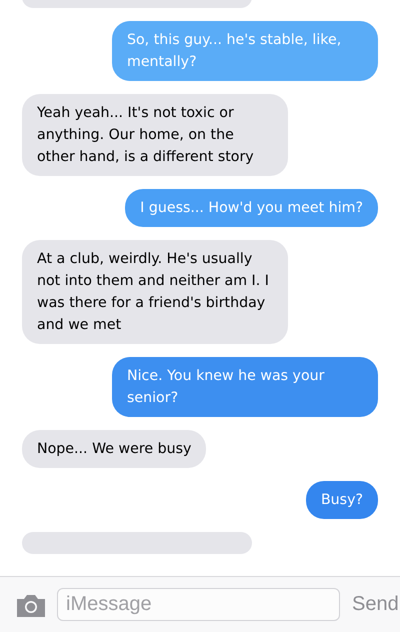 This screenshot has height=632, width=400. Describe the element at coordinates (342, 500) in the screenshot. I see `message-bubble: Busy?` at that location.